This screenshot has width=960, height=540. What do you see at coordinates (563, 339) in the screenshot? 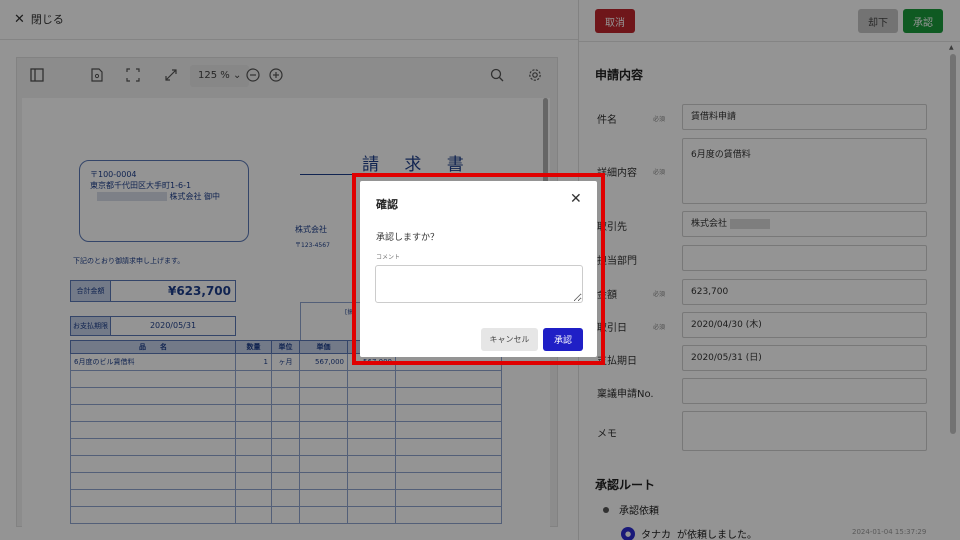
I see `dialog-approve-button: 承認` at bounding box center [563, 339].